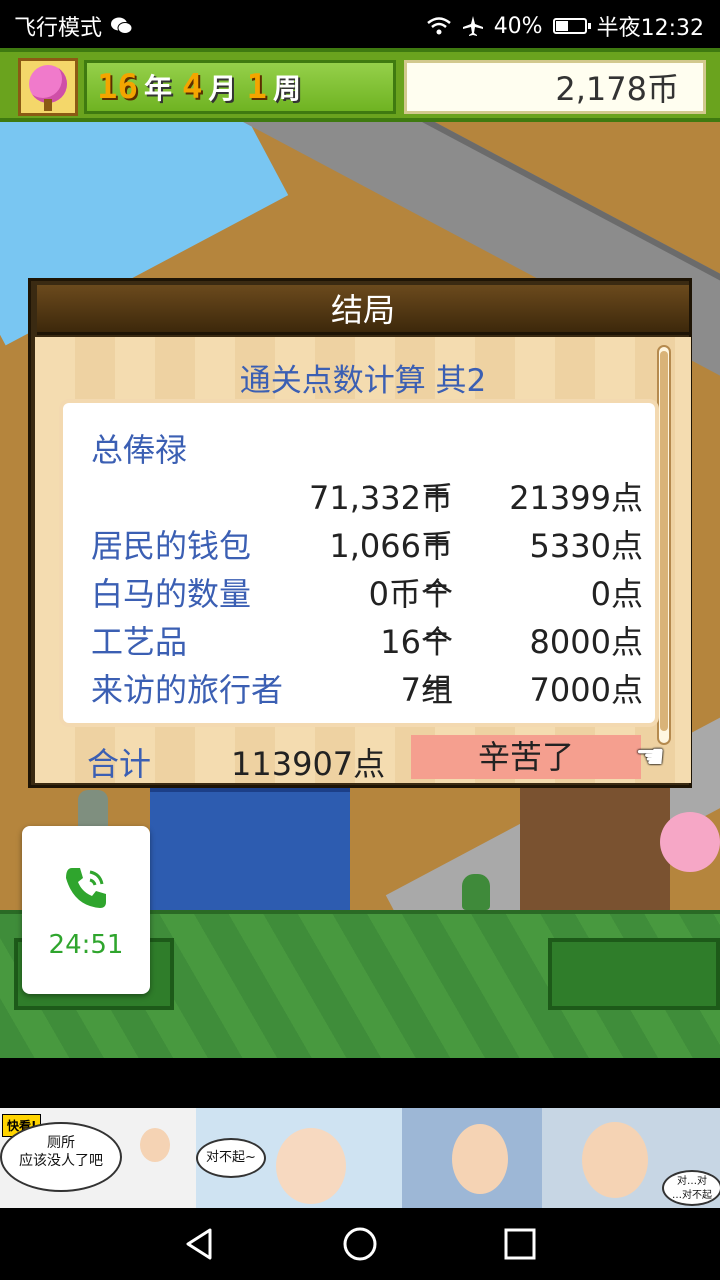 The image size is (720, 1280). I want to click on clock: 半夜12:32, so click(650, 28).